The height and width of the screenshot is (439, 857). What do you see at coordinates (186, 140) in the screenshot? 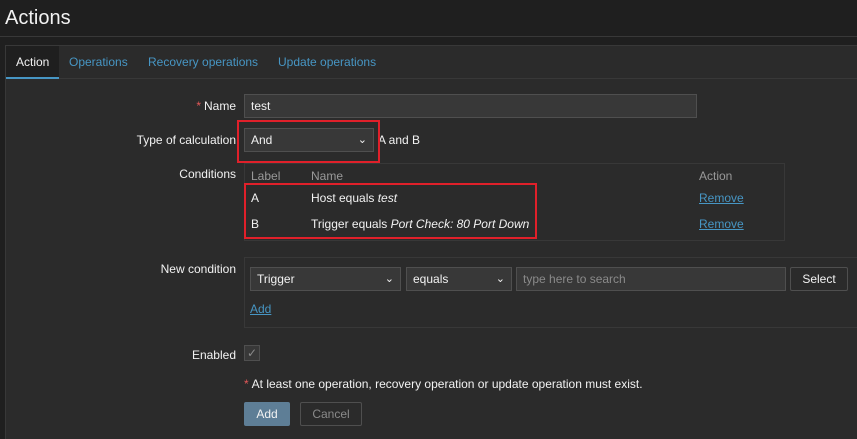
I see `calculation-type-label: Type of calculation` at bounding box center [186, 140].